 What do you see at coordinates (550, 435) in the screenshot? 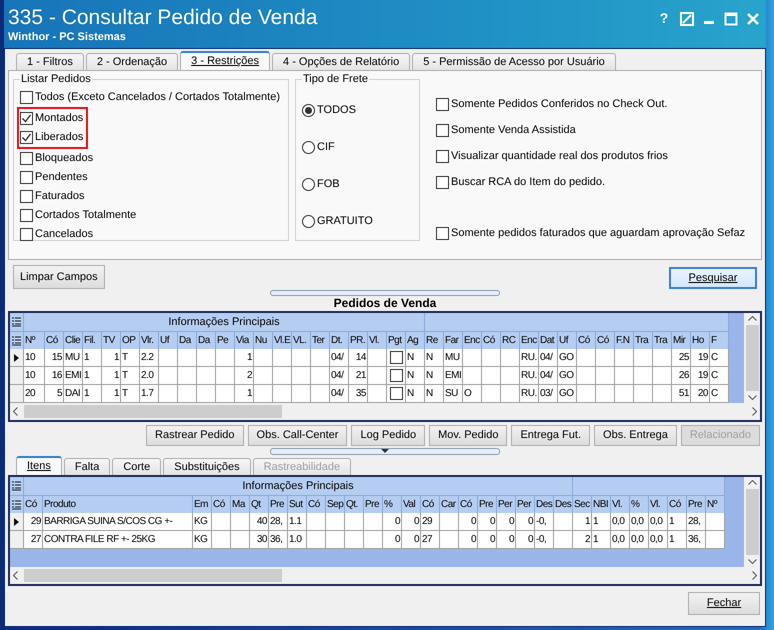
I see `action-button: Entrega Fut.` at bounding box center [550, 435].